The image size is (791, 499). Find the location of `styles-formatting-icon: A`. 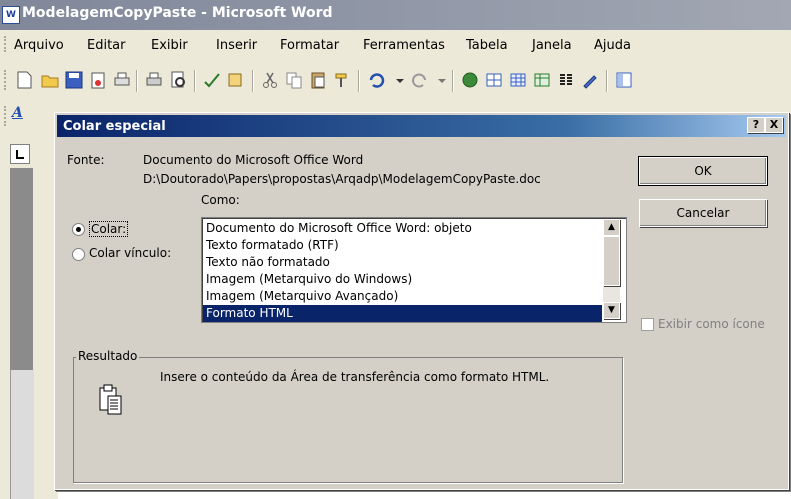

styles-formatting-icon: A is located at coordinates (17, 113).